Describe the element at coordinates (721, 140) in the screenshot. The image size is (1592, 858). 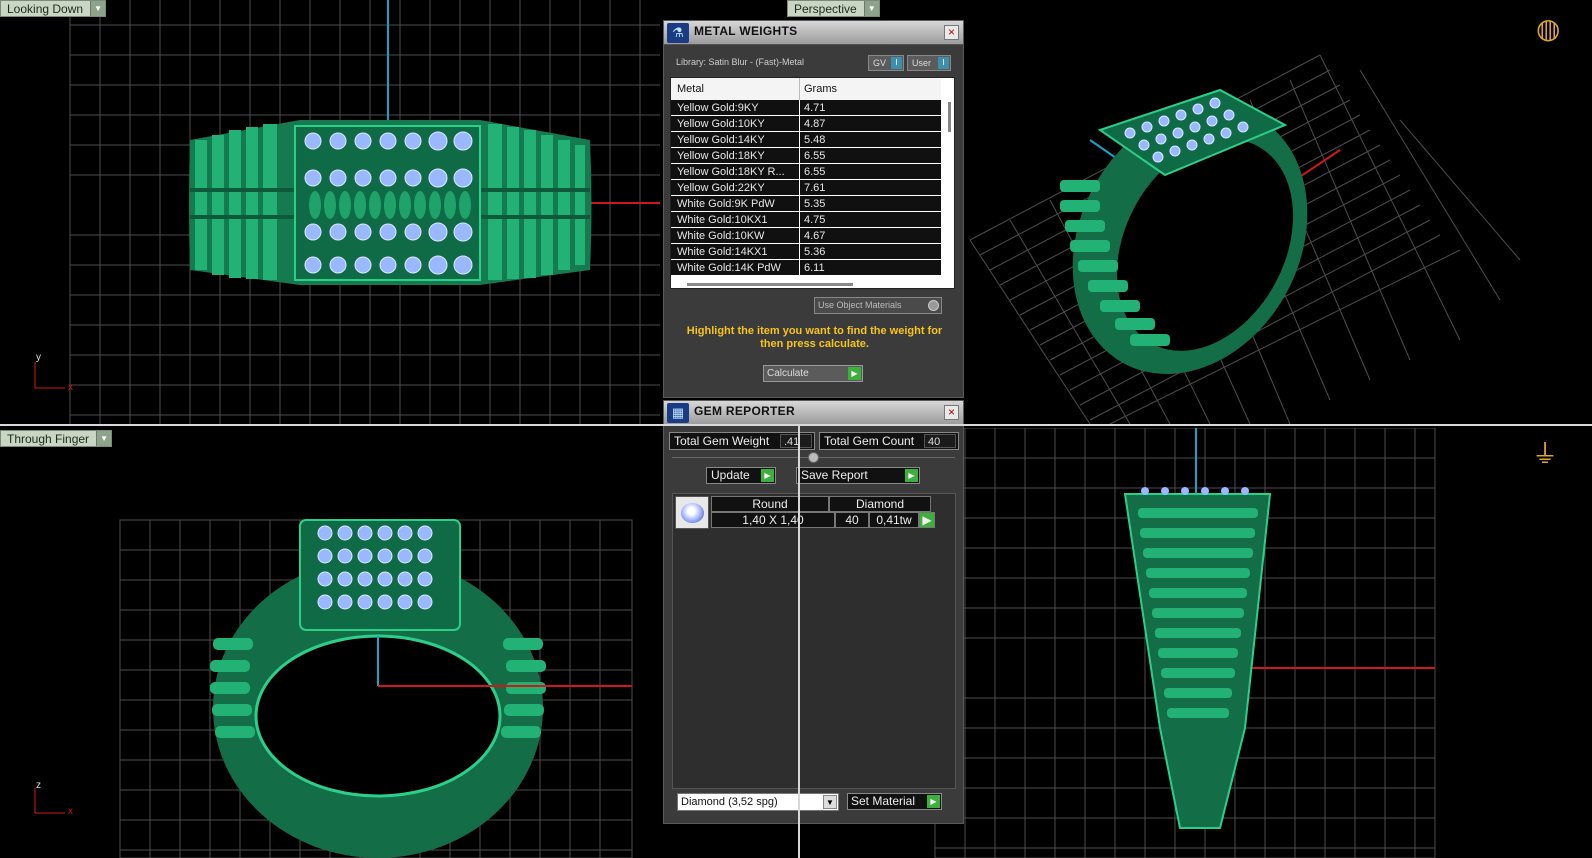
I see `metal-name: Yellow Gold:14KY` at that location.